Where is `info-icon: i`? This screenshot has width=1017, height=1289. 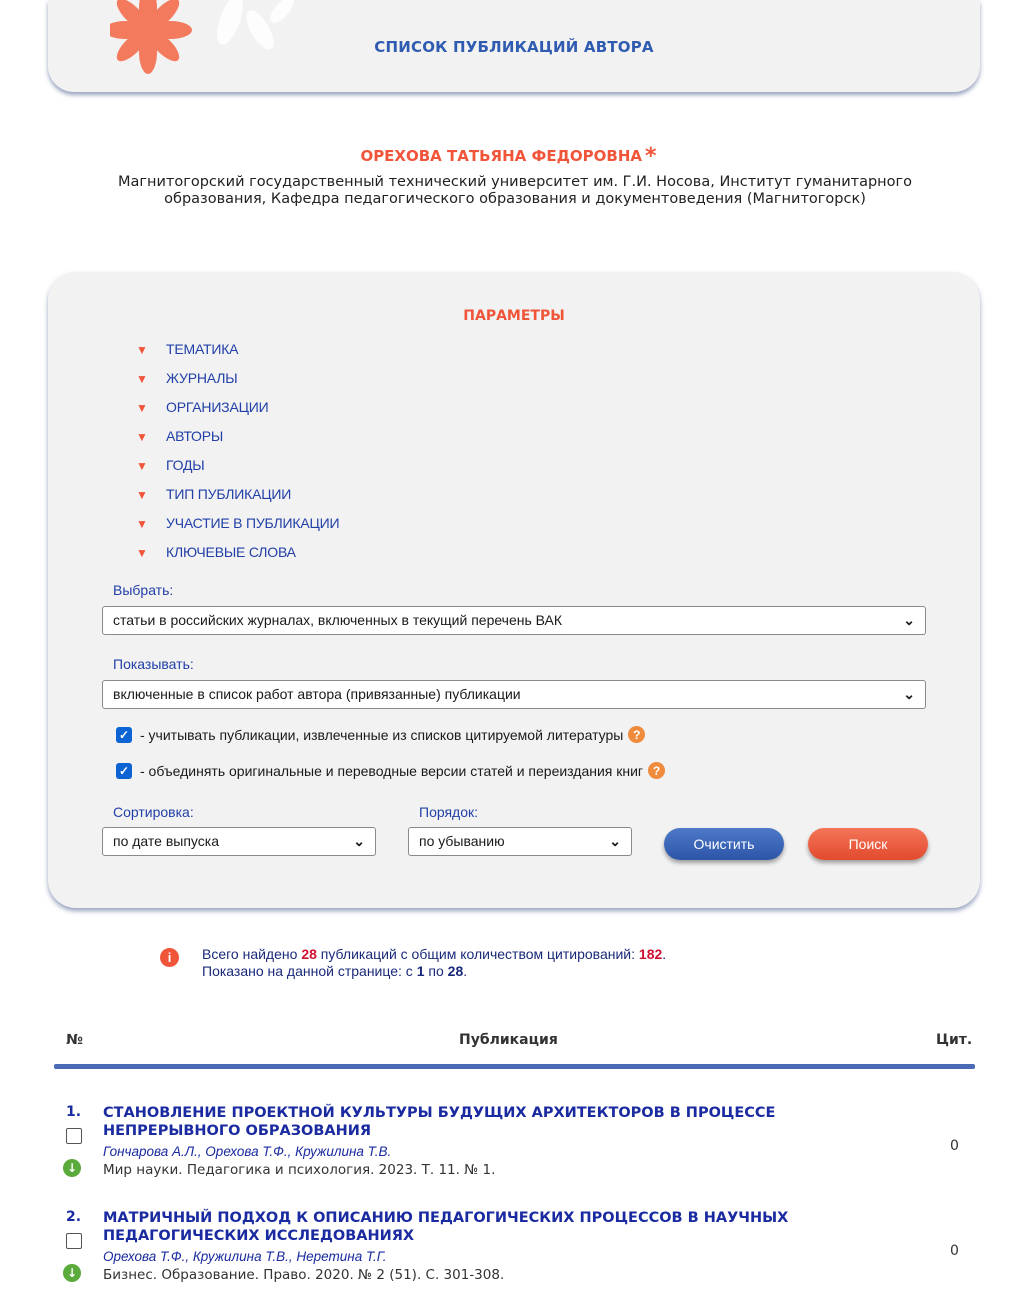
info-icon: i is located at coordinates (169, 957).